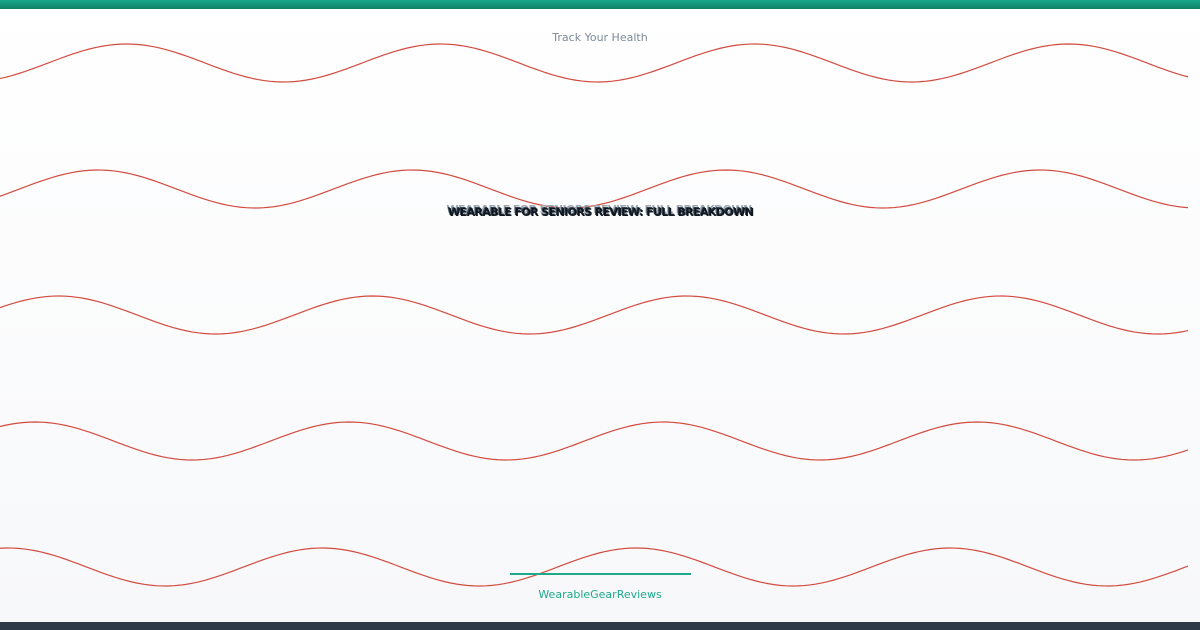 The width and height of the screenshot is (1200, 630). What do you see at coordinates (600, 37) in the screenshot?
I see `tagline: Track Your Health` at bounding box center [600, 37].